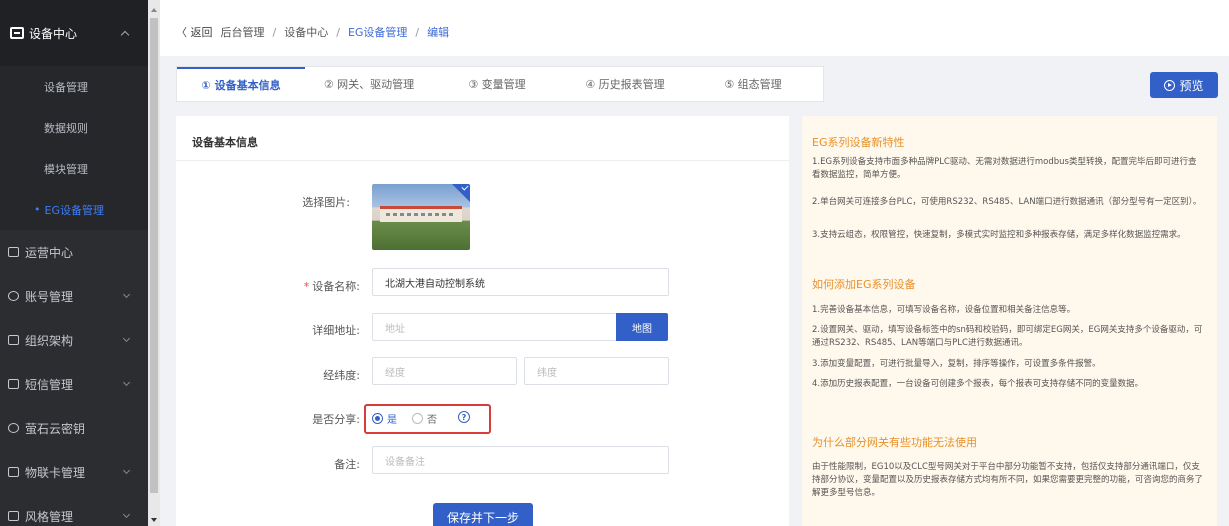 Image resolution: width=1229 pixels, height=526 pixels. Describe the element at coordinates (421, 214) in the screenshot. I see `building-thumbnail` at that location.